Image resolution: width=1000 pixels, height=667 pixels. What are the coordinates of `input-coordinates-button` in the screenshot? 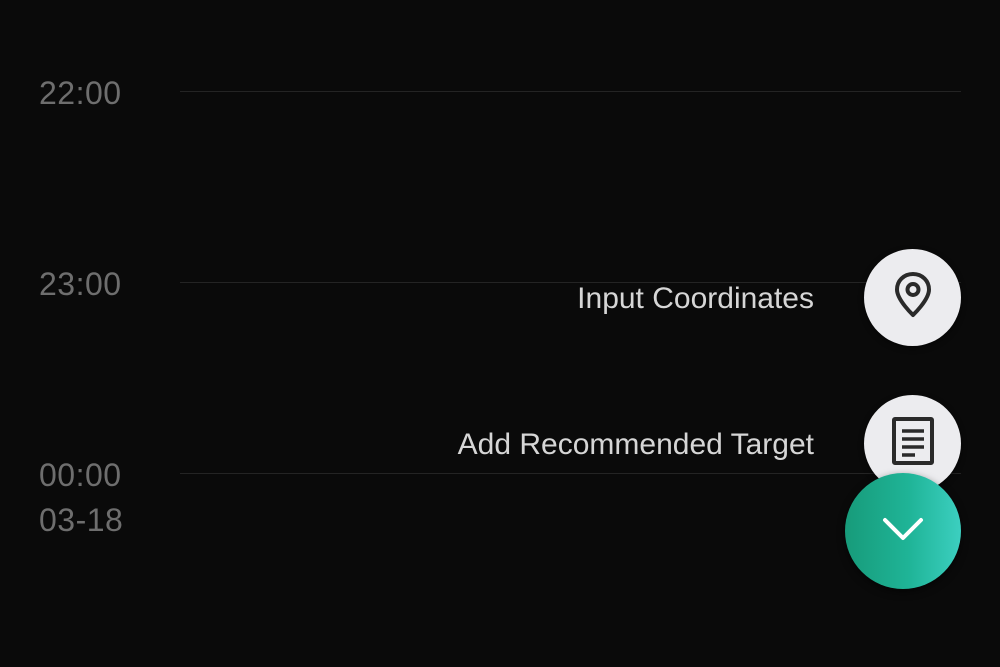 It's located at (912, 297).